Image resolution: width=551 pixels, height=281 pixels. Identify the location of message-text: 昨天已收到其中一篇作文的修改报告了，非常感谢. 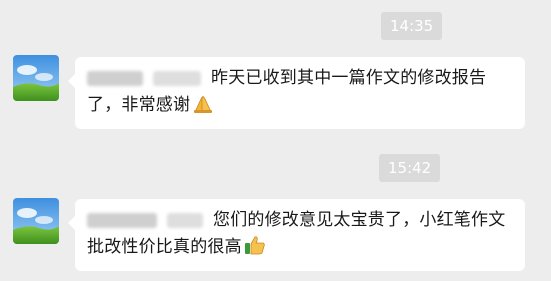
(287, 91).